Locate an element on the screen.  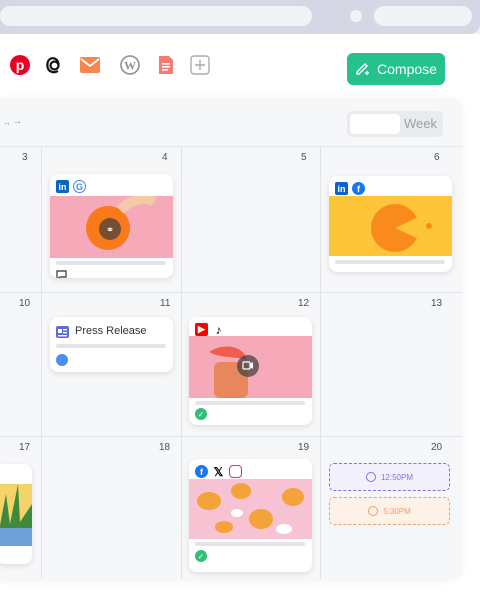
press-release-label: Press Release is located at coordinates (111, 331).